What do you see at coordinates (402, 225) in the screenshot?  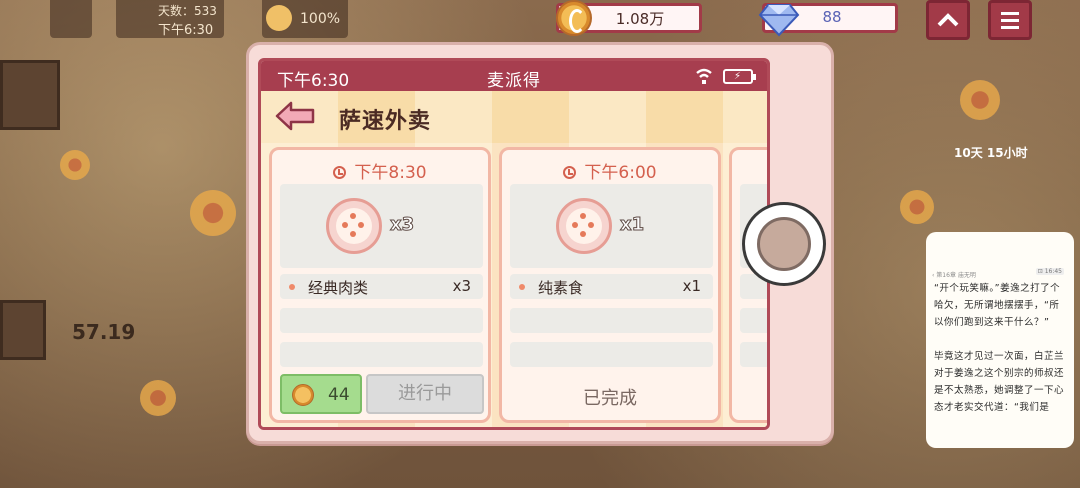 I see `food-count: x3` at bounding box center [402, 225].